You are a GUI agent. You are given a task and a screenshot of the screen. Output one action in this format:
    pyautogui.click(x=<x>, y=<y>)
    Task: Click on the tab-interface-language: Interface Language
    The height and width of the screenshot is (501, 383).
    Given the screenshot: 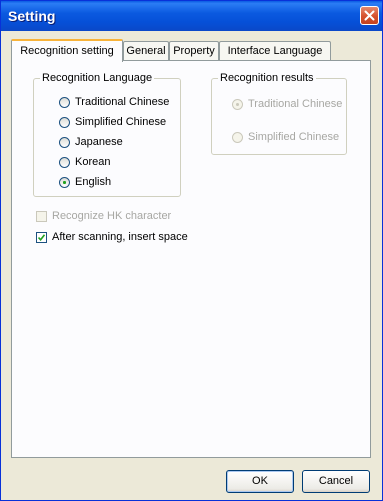 What is the action you would take?
    pyautogui.click(x=275, y=51)
    